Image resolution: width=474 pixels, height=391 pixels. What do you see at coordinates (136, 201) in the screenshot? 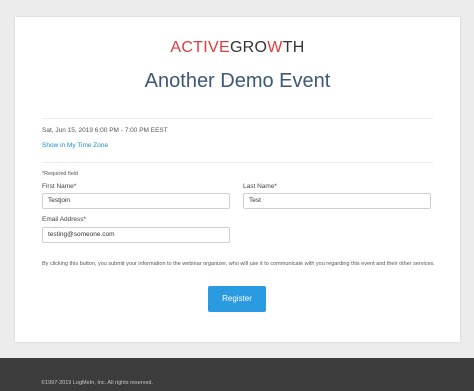
I see `first-name-field: Testjoin` at bounding box center [136, 201].